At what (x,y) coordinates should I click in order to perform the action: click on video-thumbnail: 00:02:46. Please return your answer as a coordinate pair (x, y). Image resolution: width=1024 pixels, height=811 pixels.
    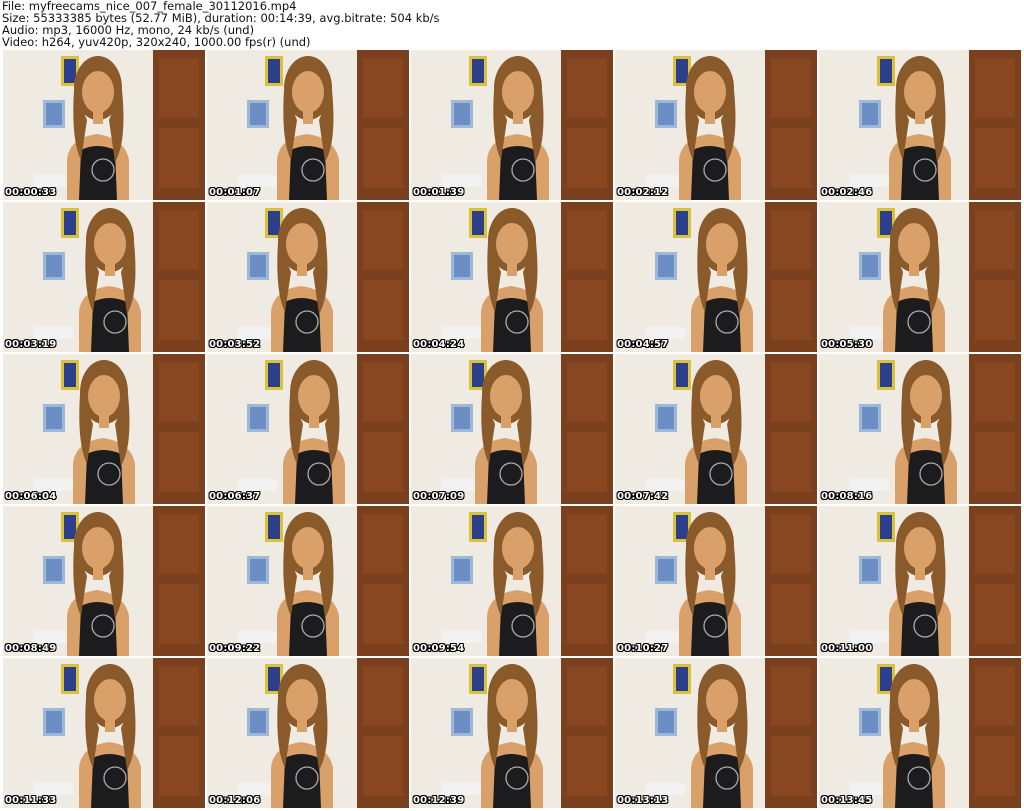
    Looking at the image, I should click on (920, 125).